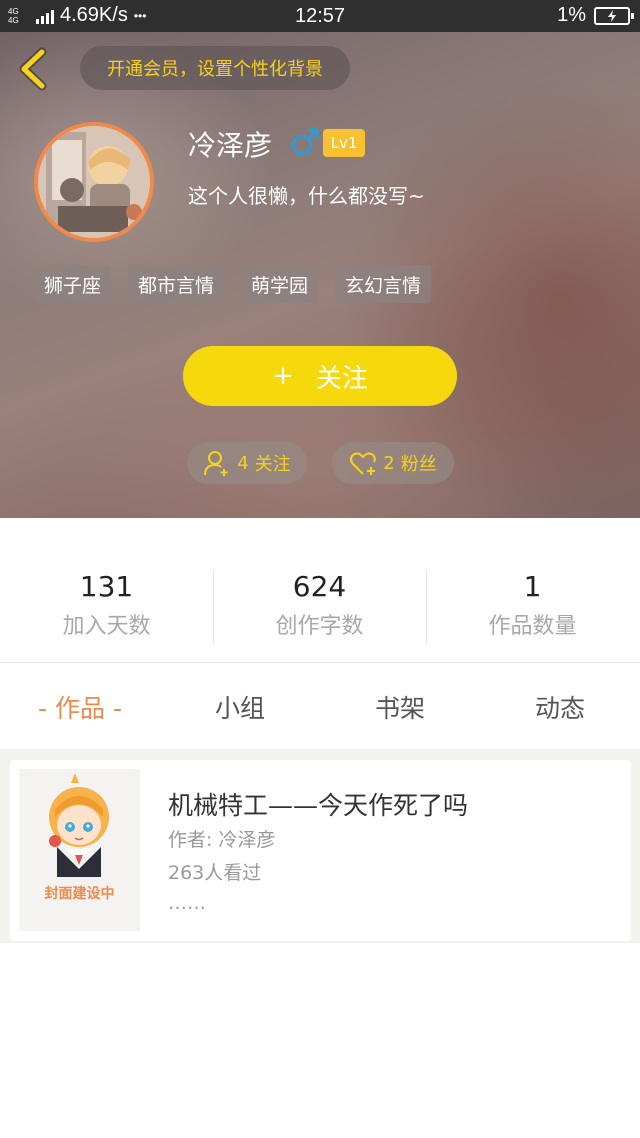 This screenshot has height=1138, width=640. Describe the element at coordinates (571, 15) in the screenshot. I see `battery-percent: 1%` at that location.